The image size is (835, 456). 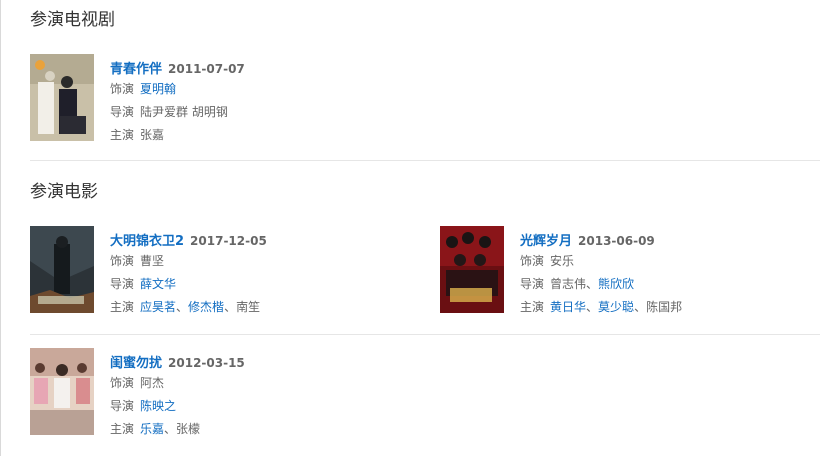 I want to click on info-daming: 大明锦衣卫2 2017-12-05 饰演 曹坚 导演 薛文华 主演 应昊茗、修杰楷、南笙, so click(x=260, y=274).